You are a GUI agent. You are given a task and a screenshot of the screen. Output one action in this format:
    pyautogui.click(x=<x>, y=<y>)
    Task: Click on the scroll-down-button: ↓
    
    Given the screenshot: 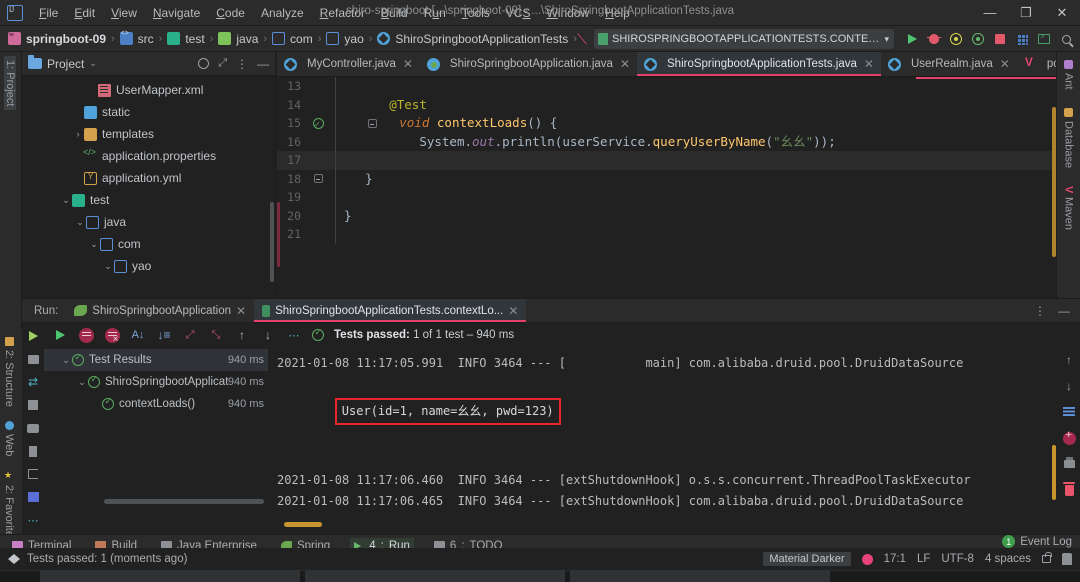 What is the action you would take?
    pyautogui.click(x=1069, y=386)
    